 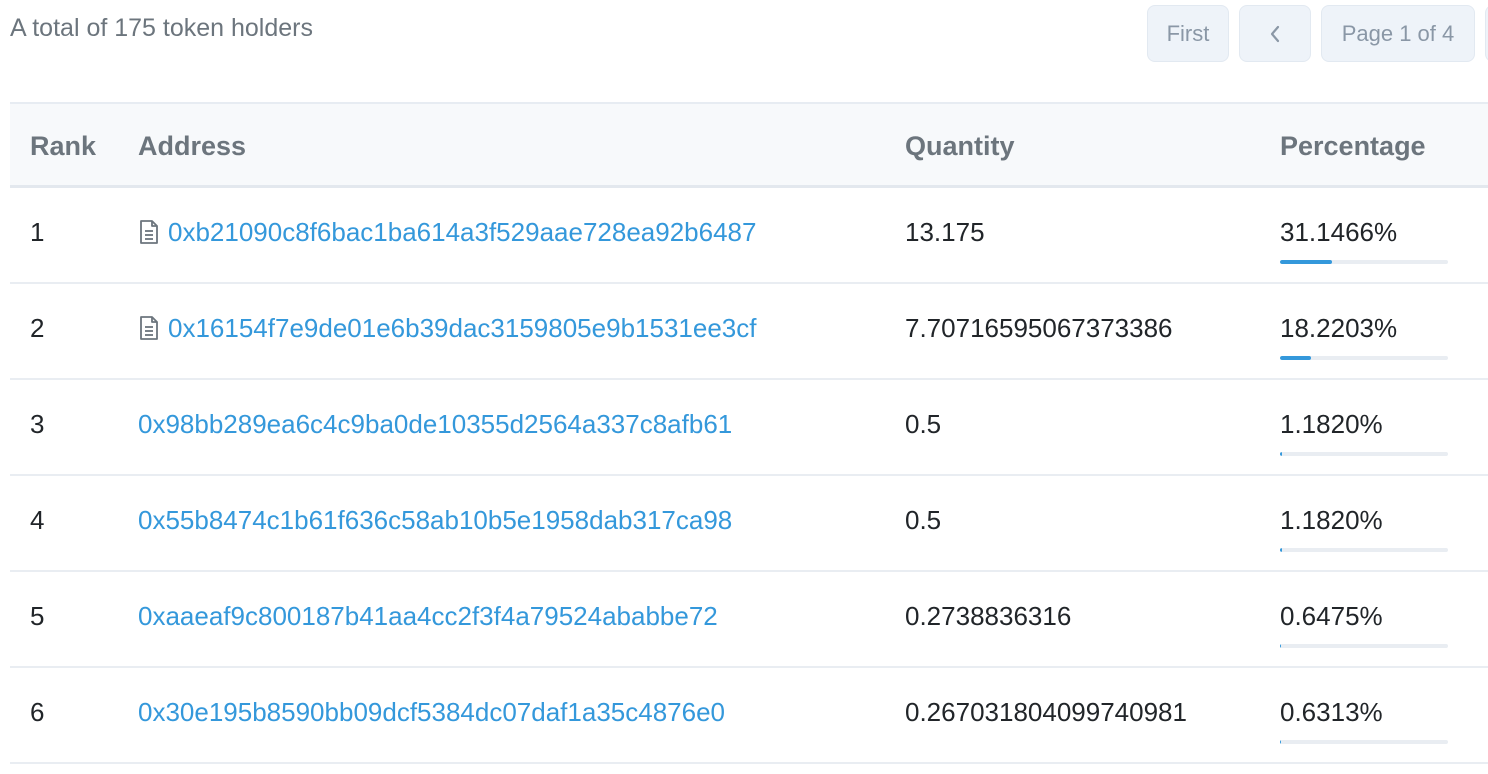 What do you see at coordinates (1353, 146) in the screenshot?
I see `column-header-percentage: Percentage` at bounding box center [1353, 146].